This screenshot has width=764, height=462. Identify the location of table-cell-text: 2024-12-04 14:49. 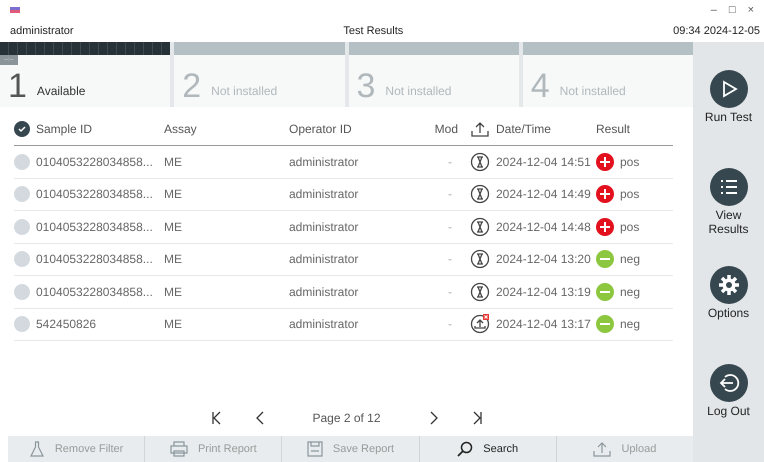
(544, 195).